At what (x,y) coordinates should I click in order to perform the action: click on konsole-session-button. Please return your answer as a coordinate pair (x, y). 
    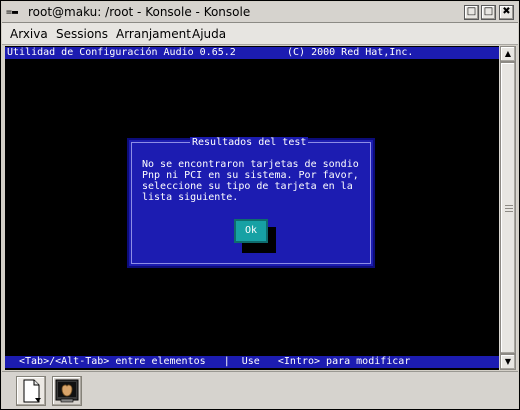
    Looking at the image, I should click on (67, 391).